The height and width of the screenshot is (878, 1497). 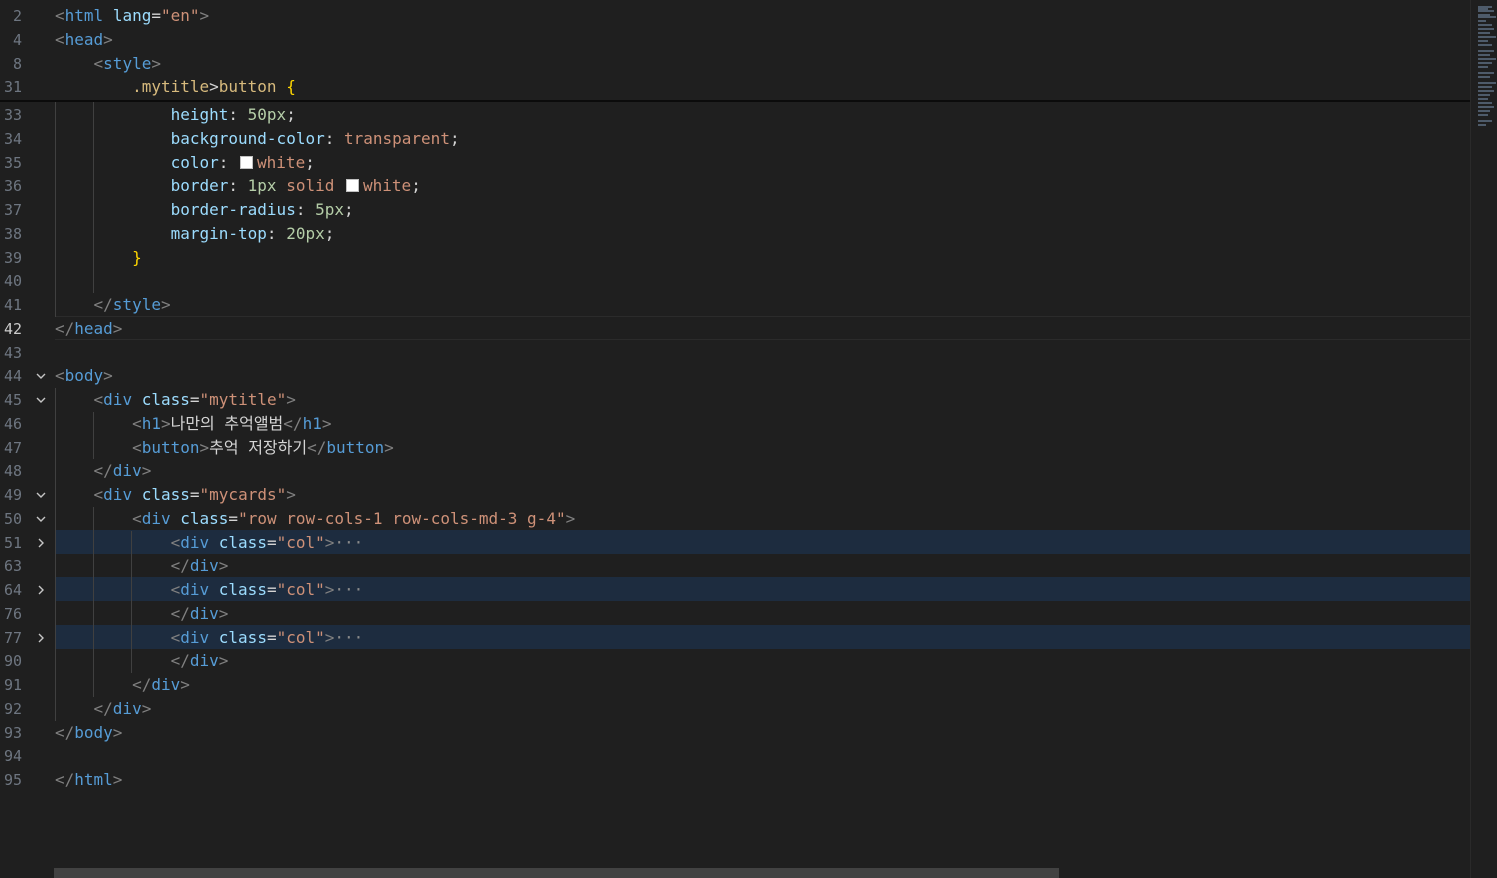 I want to click on code-line: 35 color: white;, so click(x=735, y=163).